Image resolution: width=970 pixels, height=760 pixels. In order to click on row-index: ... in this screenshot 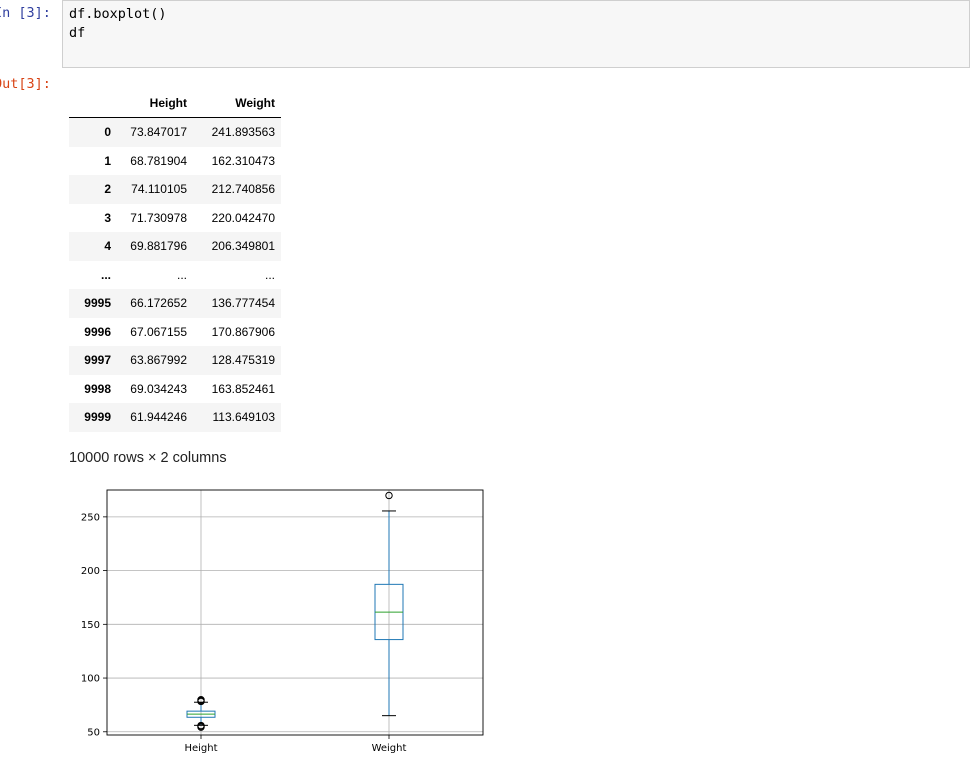, I will do `click(105, 274)`.